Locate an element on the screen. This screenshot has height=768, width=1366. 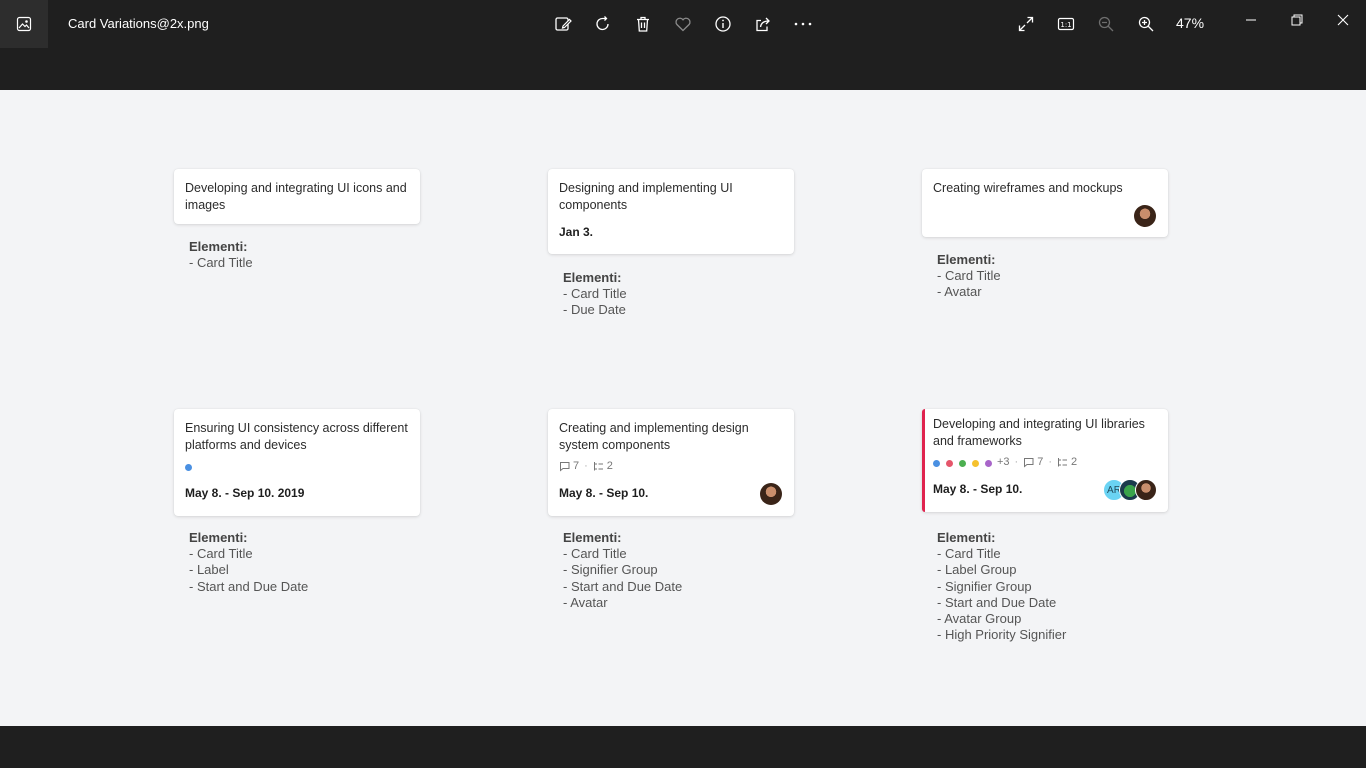
file-name: Card Variations@2x.png is located at coordinates (138, 23).